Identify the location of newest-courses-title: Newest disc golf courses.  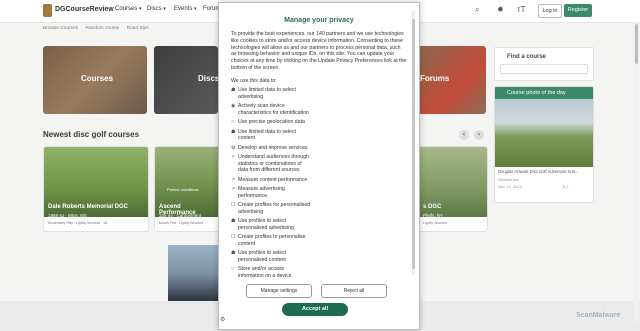
(91, 134).